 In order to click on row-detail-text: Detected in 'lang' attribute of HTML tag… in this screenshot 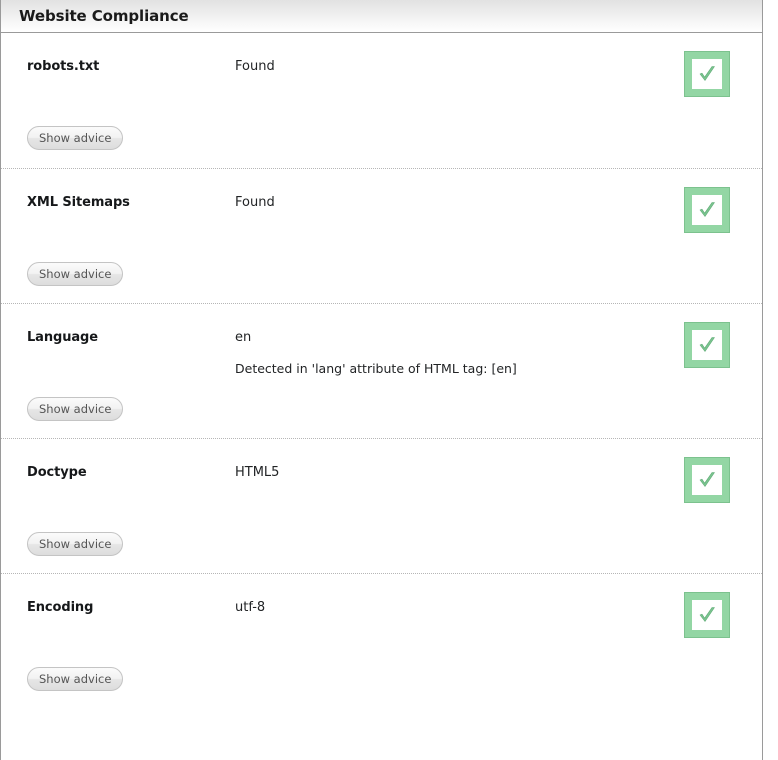, I will do `click(376, 368)`.